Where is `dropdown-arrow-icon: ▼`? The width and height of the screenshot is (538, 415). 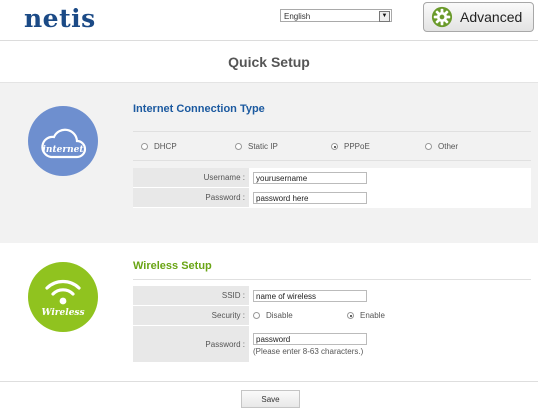 dropdown-arrow-icon: ▼ is located at coordinates (384, 16).